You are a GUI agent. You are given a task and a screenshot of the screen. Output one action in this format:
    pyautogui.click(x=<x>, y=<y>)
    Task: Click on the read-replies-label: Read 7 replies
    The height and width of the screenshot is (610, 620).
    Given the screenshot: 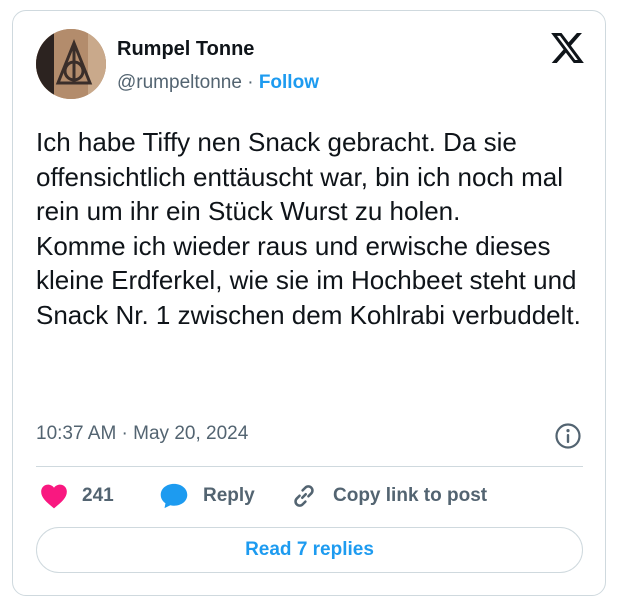 What is the action you would take?
    pyautogui.click(x=309, y=549)
    